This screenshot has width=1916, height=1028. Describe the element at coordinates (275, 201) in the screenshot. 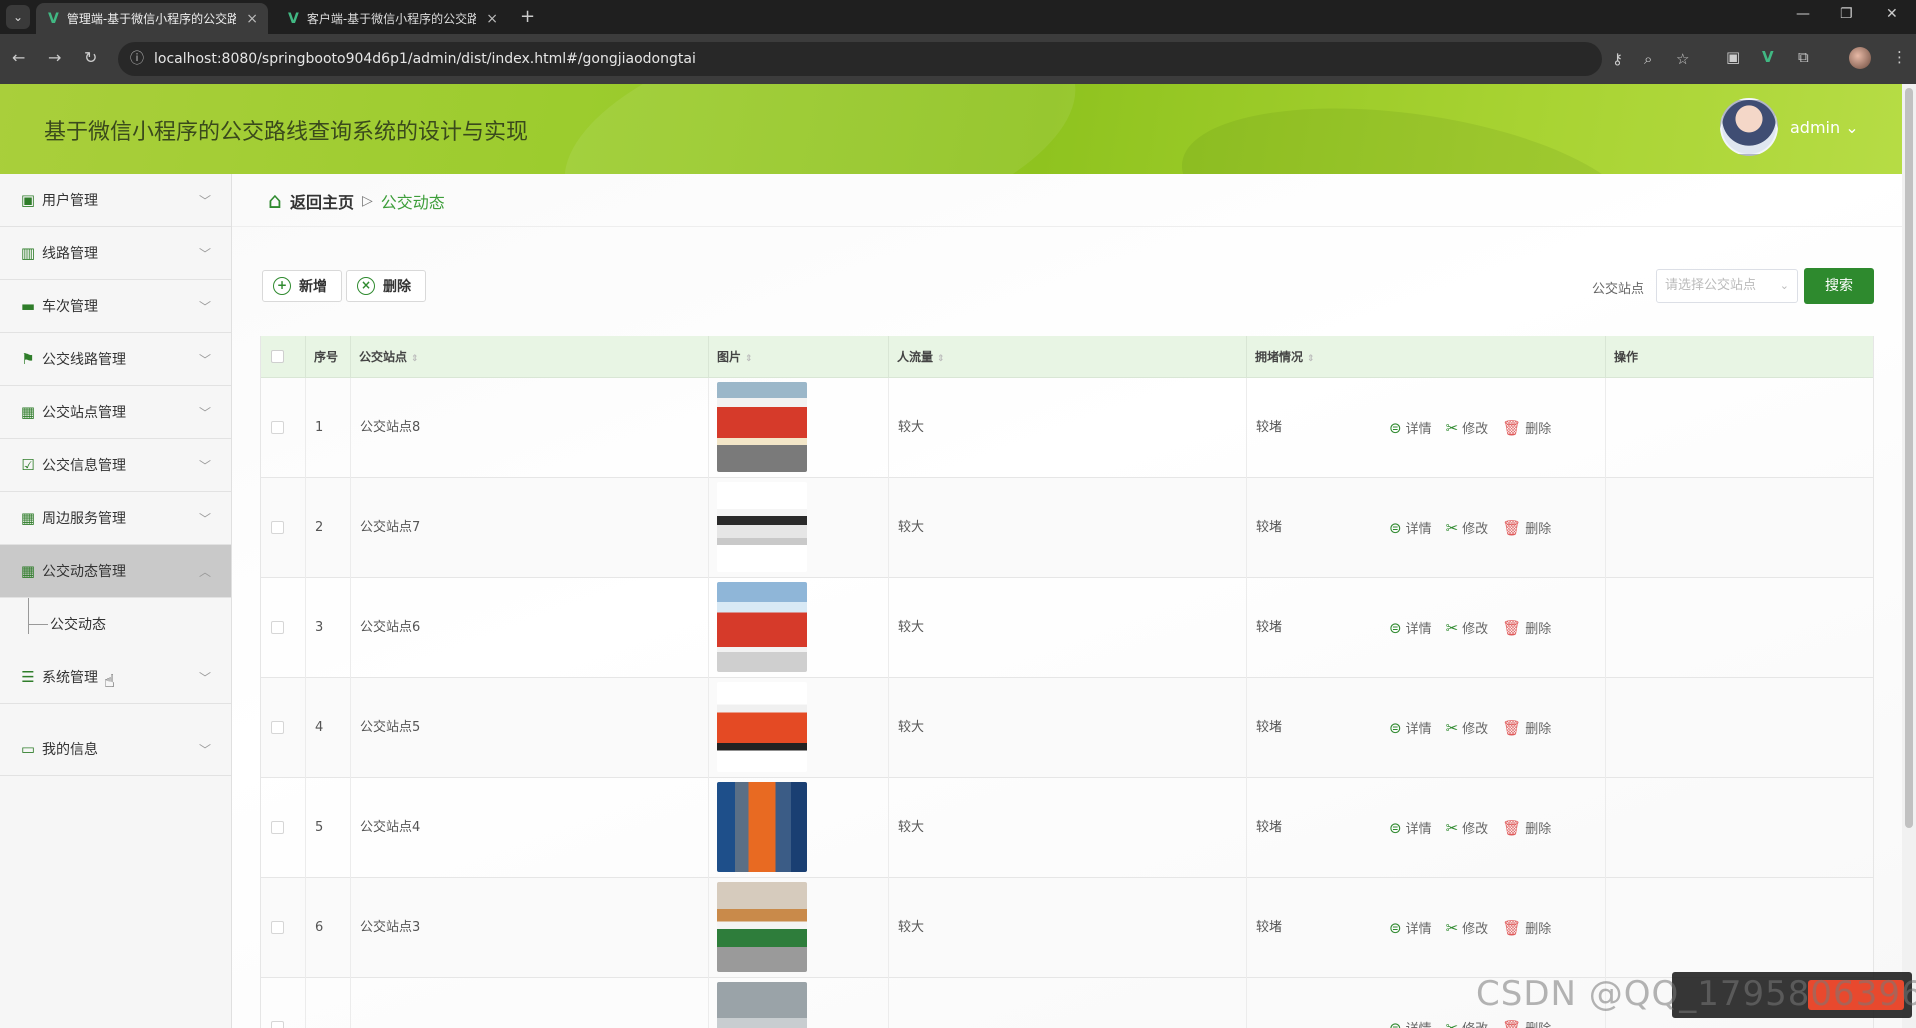

I see `home-icon: ⌂` at that location.